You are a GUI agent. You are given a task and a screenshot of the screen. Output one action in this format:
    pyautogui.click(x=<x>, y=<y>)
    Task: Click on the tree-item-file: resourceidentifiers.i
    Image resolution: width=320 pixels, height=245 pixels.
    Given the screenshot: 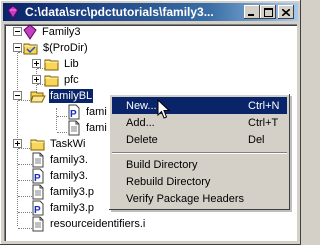 What is the action you would take?
    pyautogui.click(x=88, y=224)
    